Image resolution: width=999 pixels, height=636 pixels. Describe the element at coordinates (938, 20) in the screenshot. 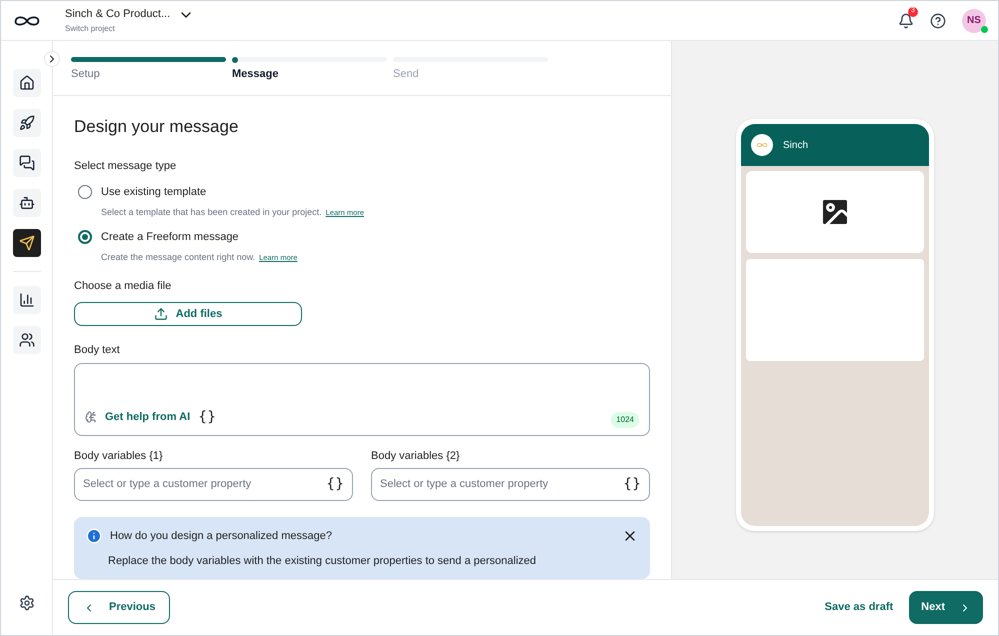

I see `help-icon` at that location.